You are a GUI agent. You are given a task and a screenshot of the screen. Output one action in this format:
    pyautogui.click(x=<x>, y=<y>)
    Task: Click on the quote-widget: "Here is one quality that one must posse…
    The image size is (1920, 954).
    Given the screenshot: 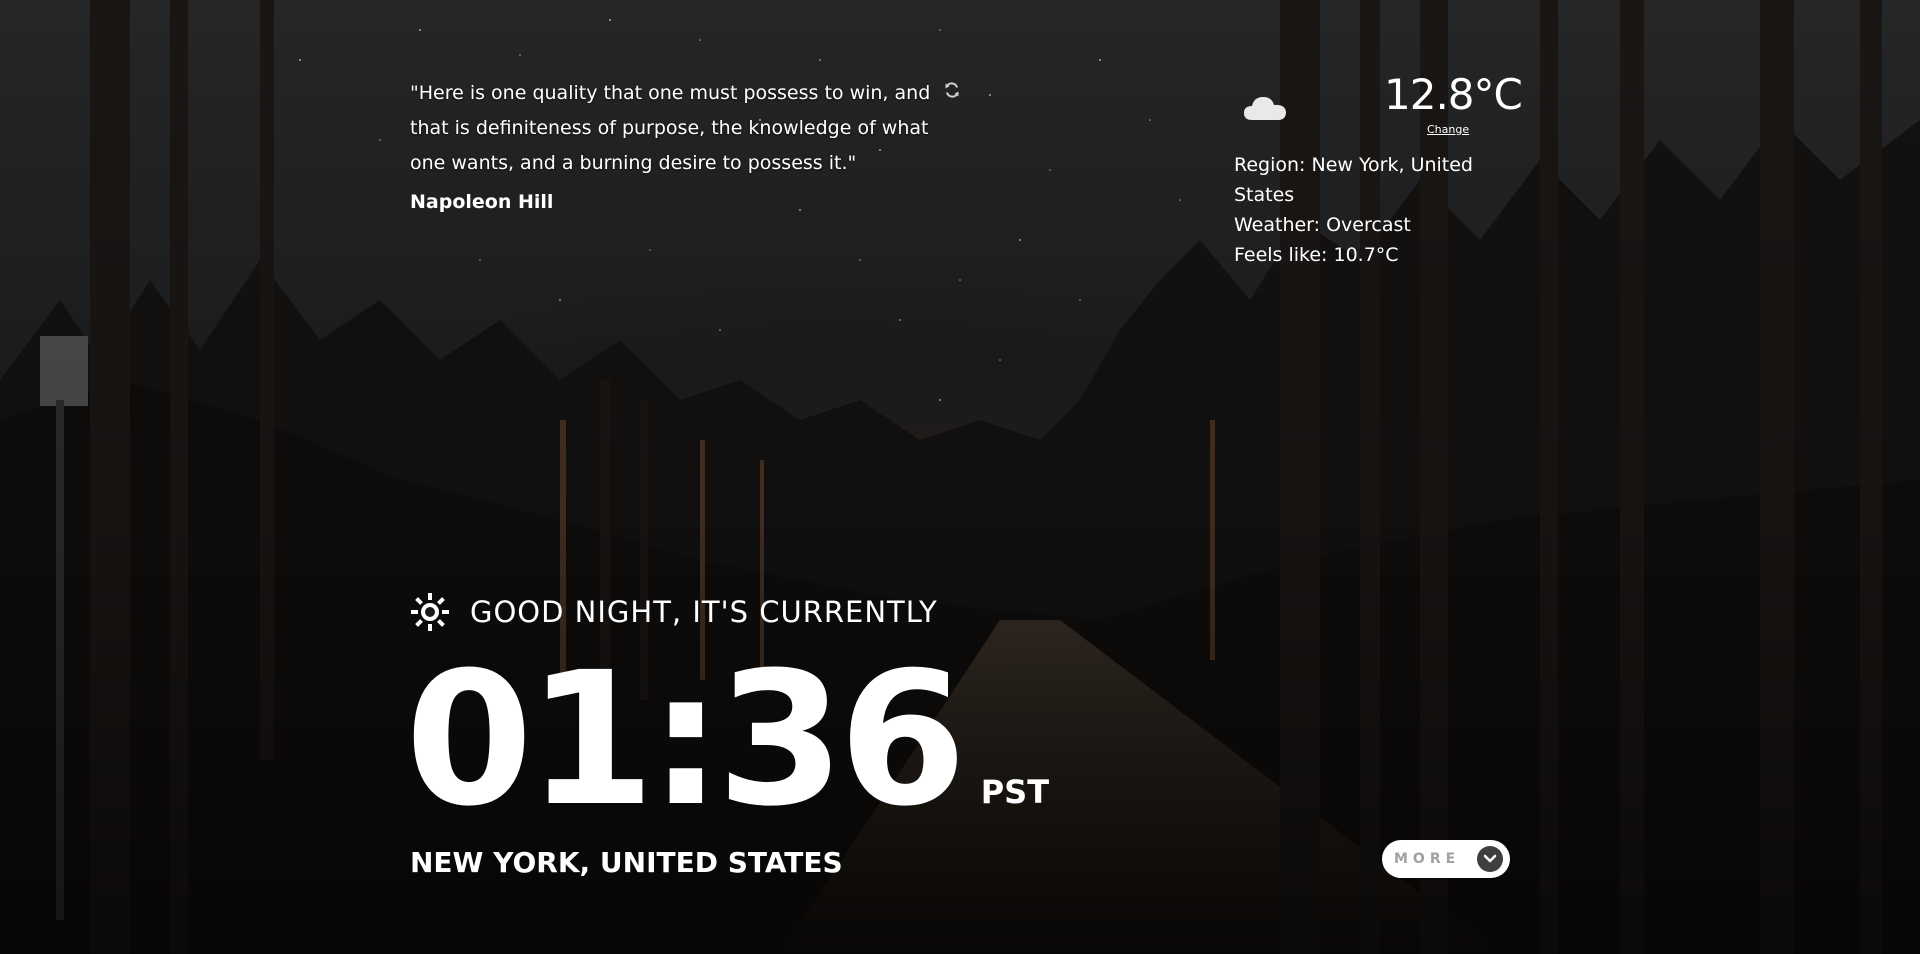 What is the action you would take?
    pyautogui.click(x=673, y=144)
    